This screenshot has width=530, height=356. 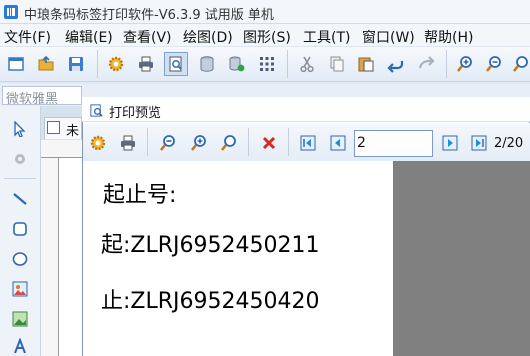 What do you see at coordinates (63, 128) in the screenshot?
I see `document-tab: 未` at bounding box center [63, 128].